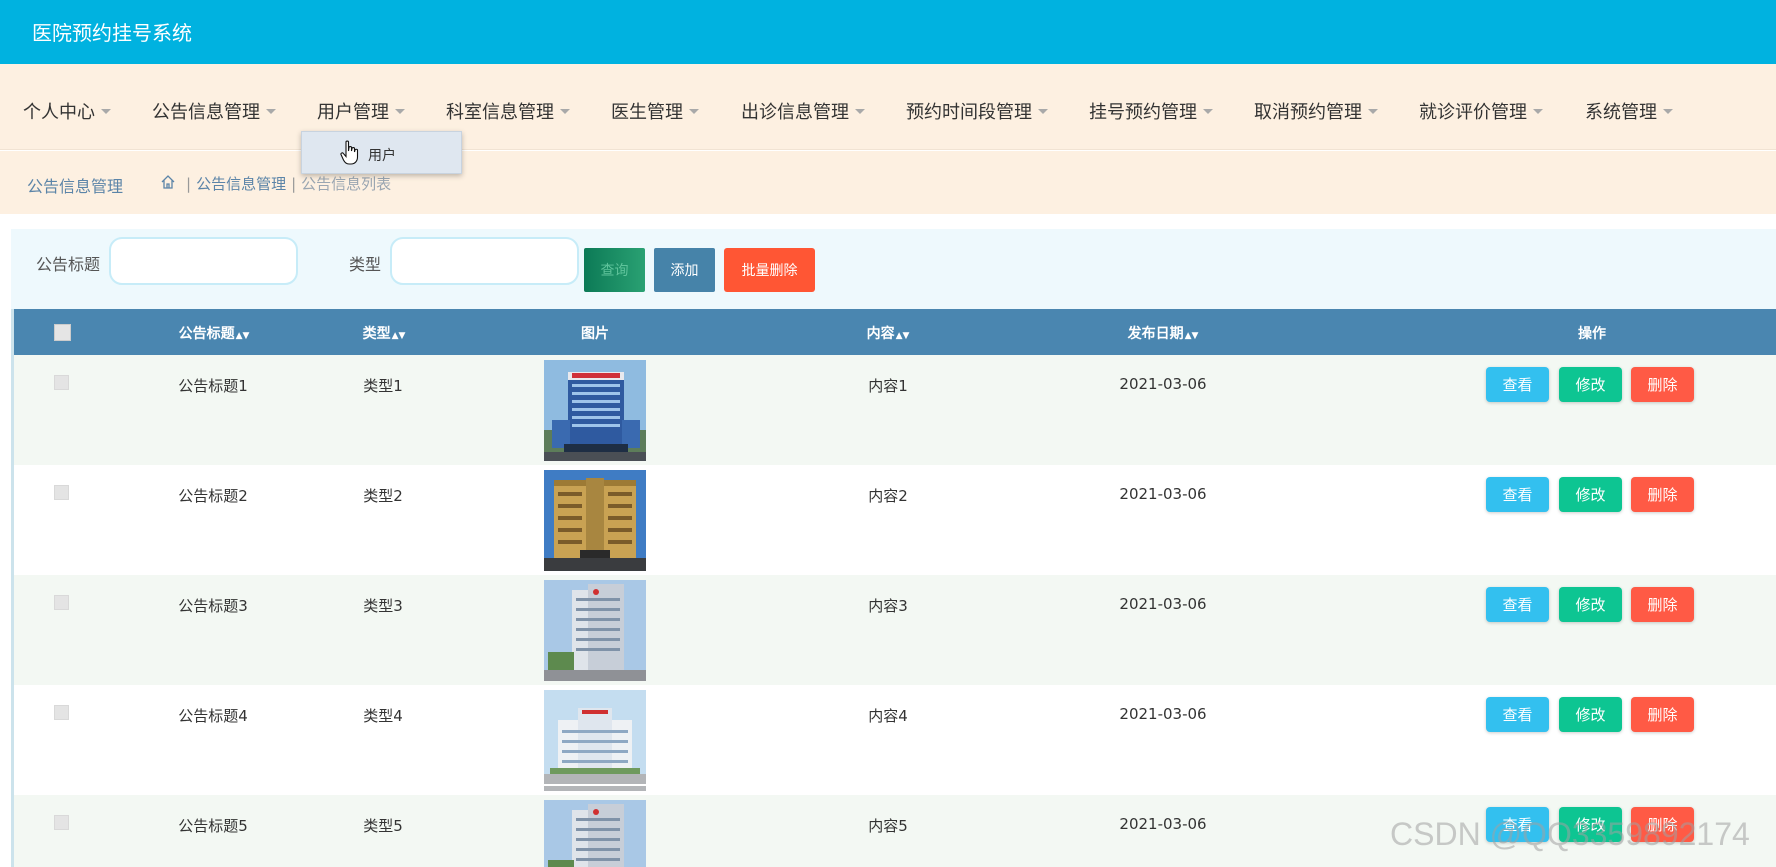 Image resolution: width=1776 pixels, height=867 pixels. I want to click on cell-content: 内容5, so click(888, 826).